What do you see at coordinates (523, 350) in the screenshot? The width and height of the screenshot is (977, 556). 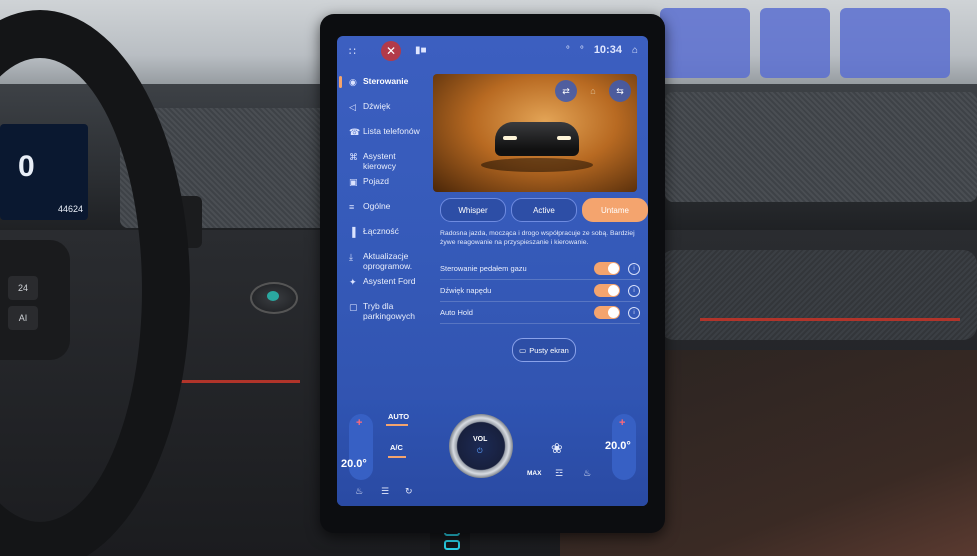 I see `screen-icon: ▭` at bounding box center [523, 350].